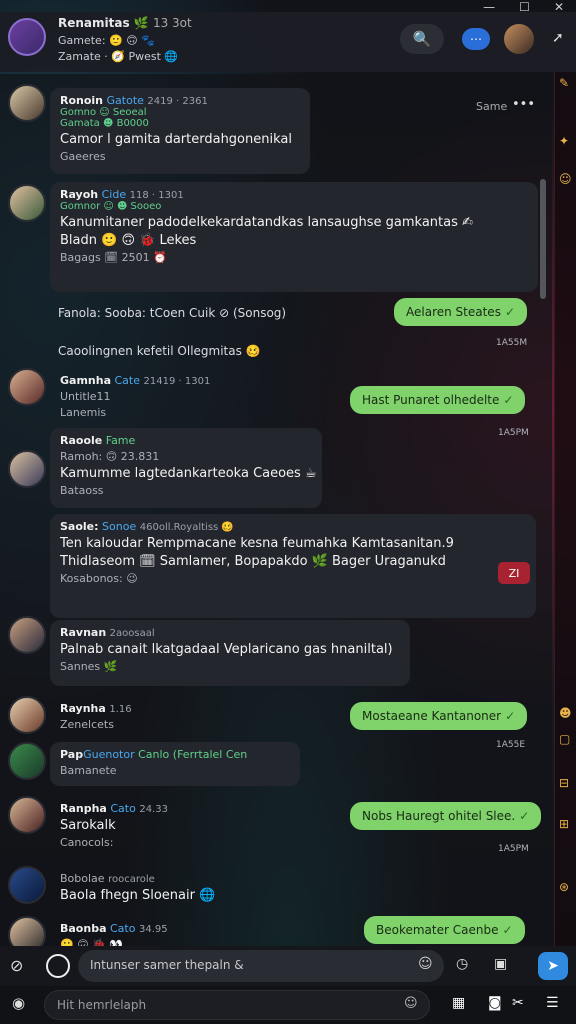 Image resolution: width=576 pixels, height=1024 pixels. I want to click on secondary-input: Hit hemrlelaph, so click(237, 1005).